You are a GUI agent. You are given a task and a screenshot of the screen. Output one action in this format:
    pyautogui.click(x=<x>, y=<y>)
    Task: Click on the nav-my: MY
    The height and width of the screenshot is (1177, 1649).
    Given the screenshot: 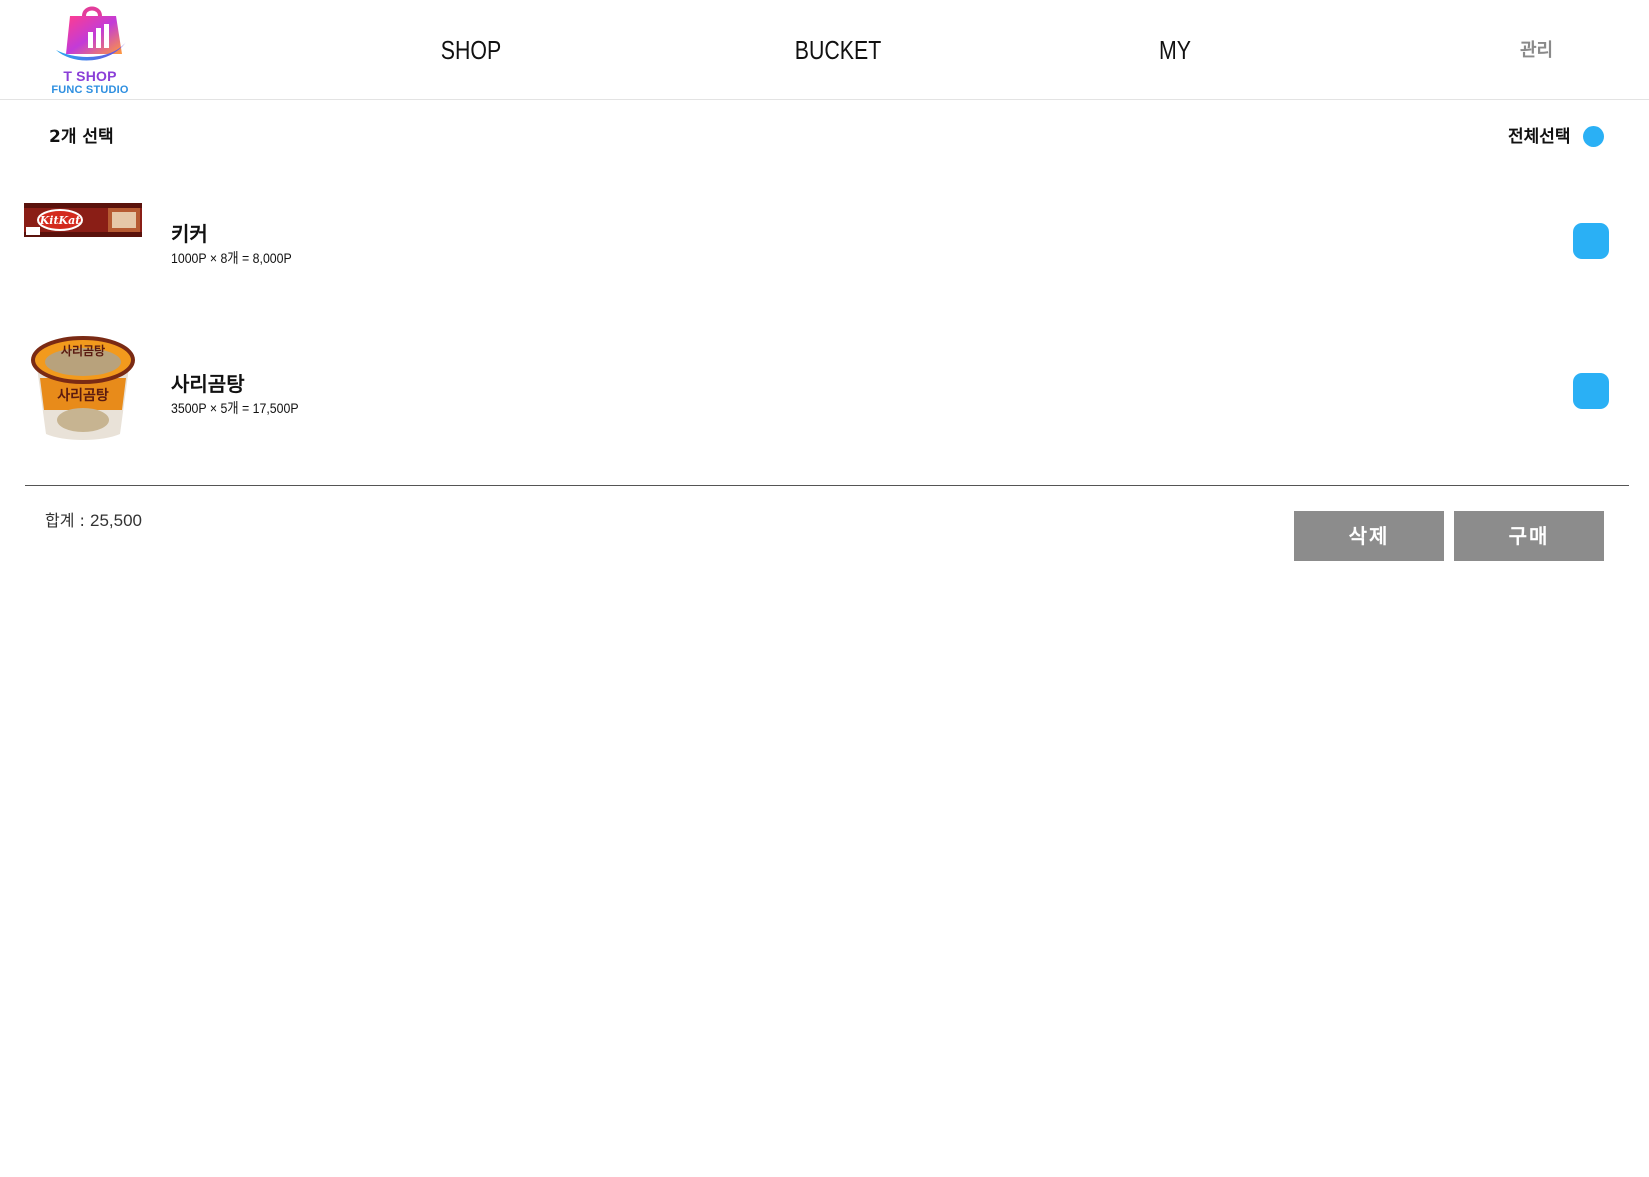 What is the action you would take?
    pyautogui.click(x=1175, y=50)
    